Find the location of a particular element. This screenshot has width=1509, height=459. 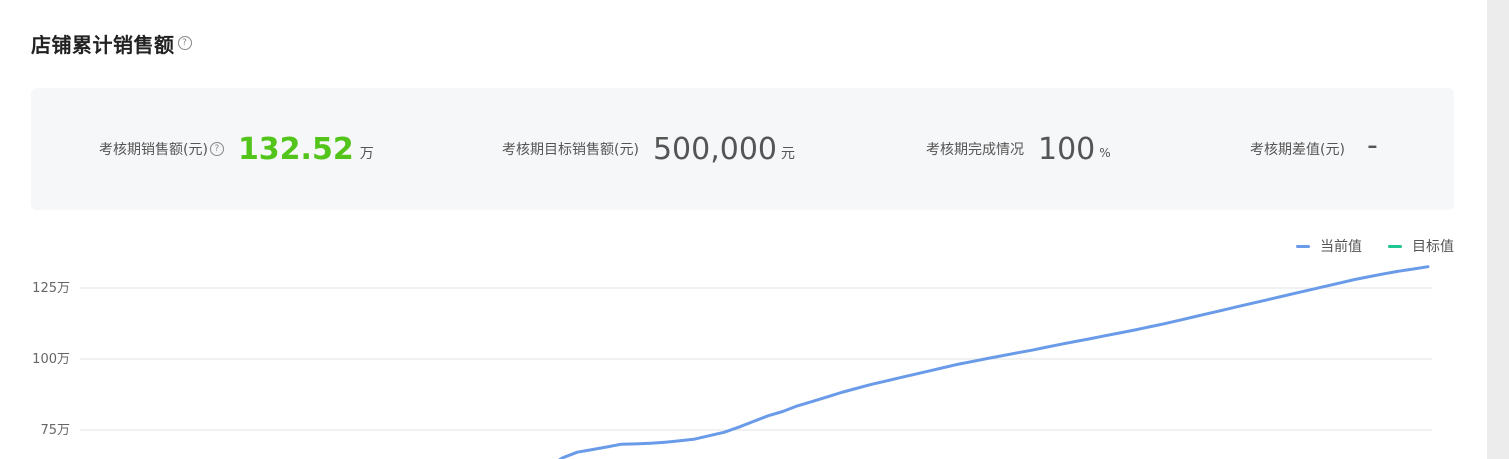

y-axis-ticks: 125万 100万 75万 is located at coordinates (51, 359).